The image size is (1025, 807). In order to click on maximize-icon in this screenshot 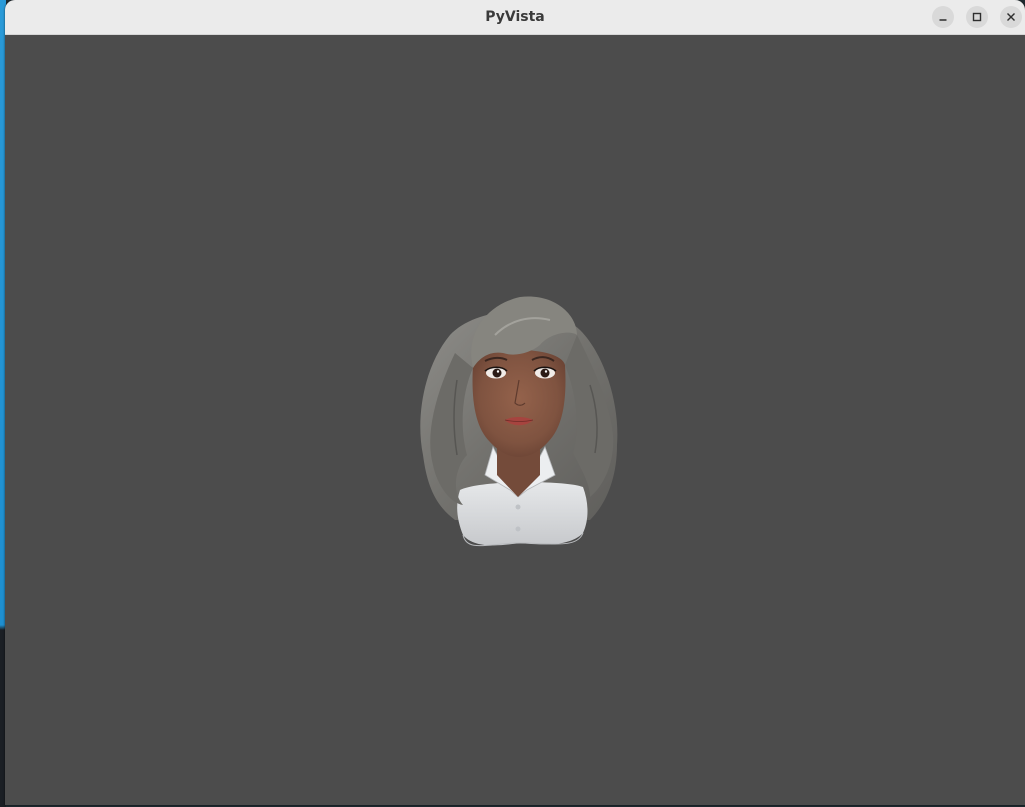, I will do `click(977, 17)`.